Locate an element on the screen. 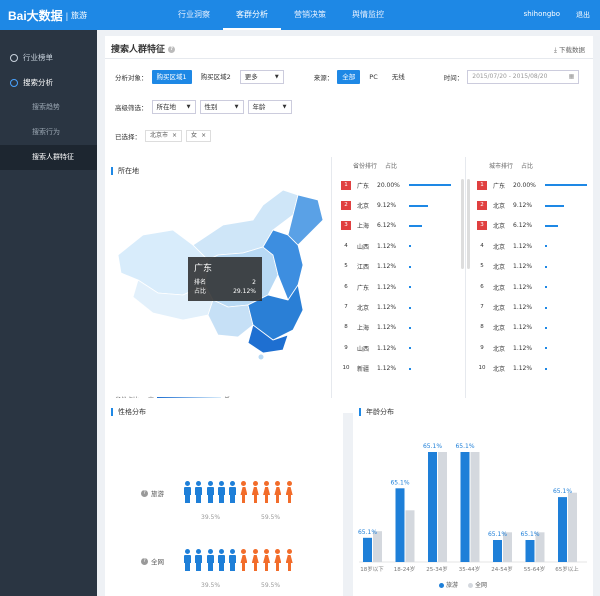  city-scrollbar is located at coordinates (468, 224).